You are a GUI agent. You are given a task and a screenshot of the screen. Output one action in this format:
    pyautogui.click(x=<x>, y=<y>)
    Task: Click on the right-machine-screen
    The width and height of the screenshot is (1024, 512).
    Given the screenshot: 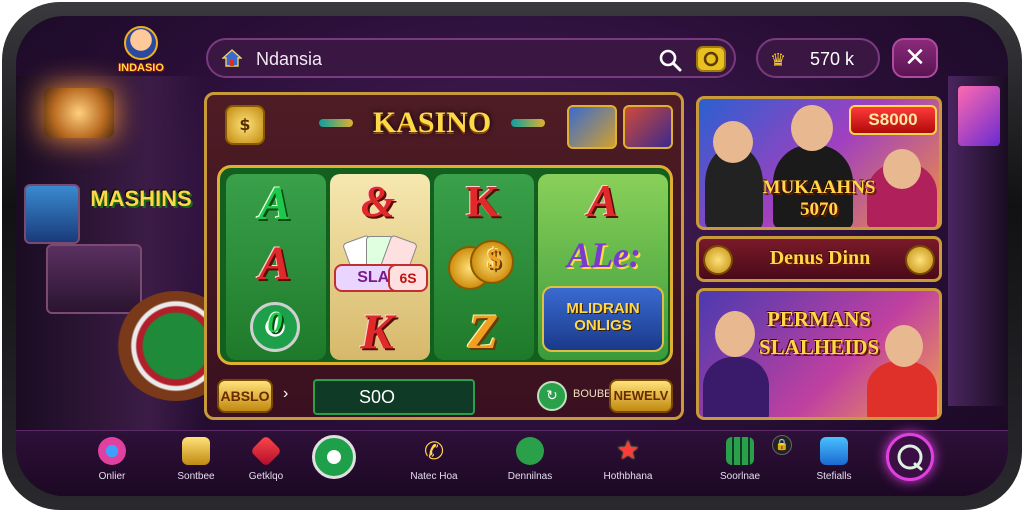 What is the action you would take?
    pyautogui.click(x=979, y=116)
    